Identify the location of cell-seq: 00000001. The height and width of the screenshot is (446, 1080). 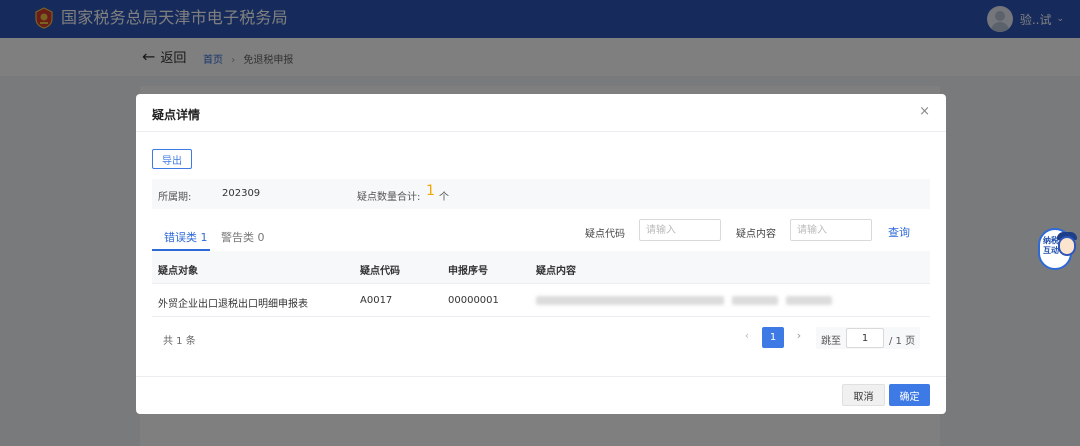
(473, 300).